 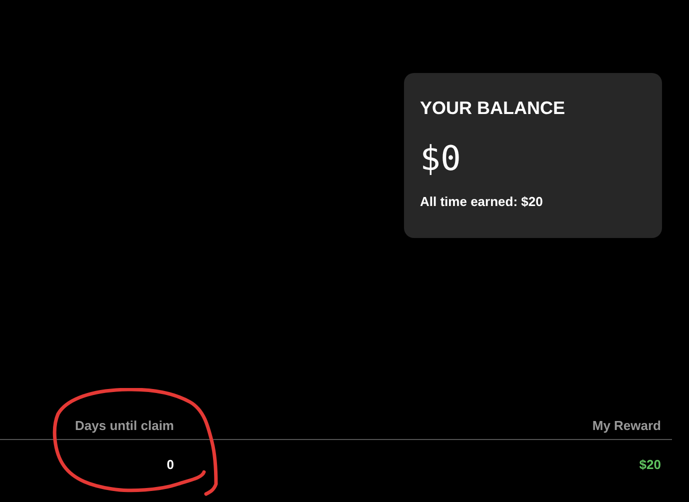 I want to click on column-header: My Reward, so click(x=626, y=425).